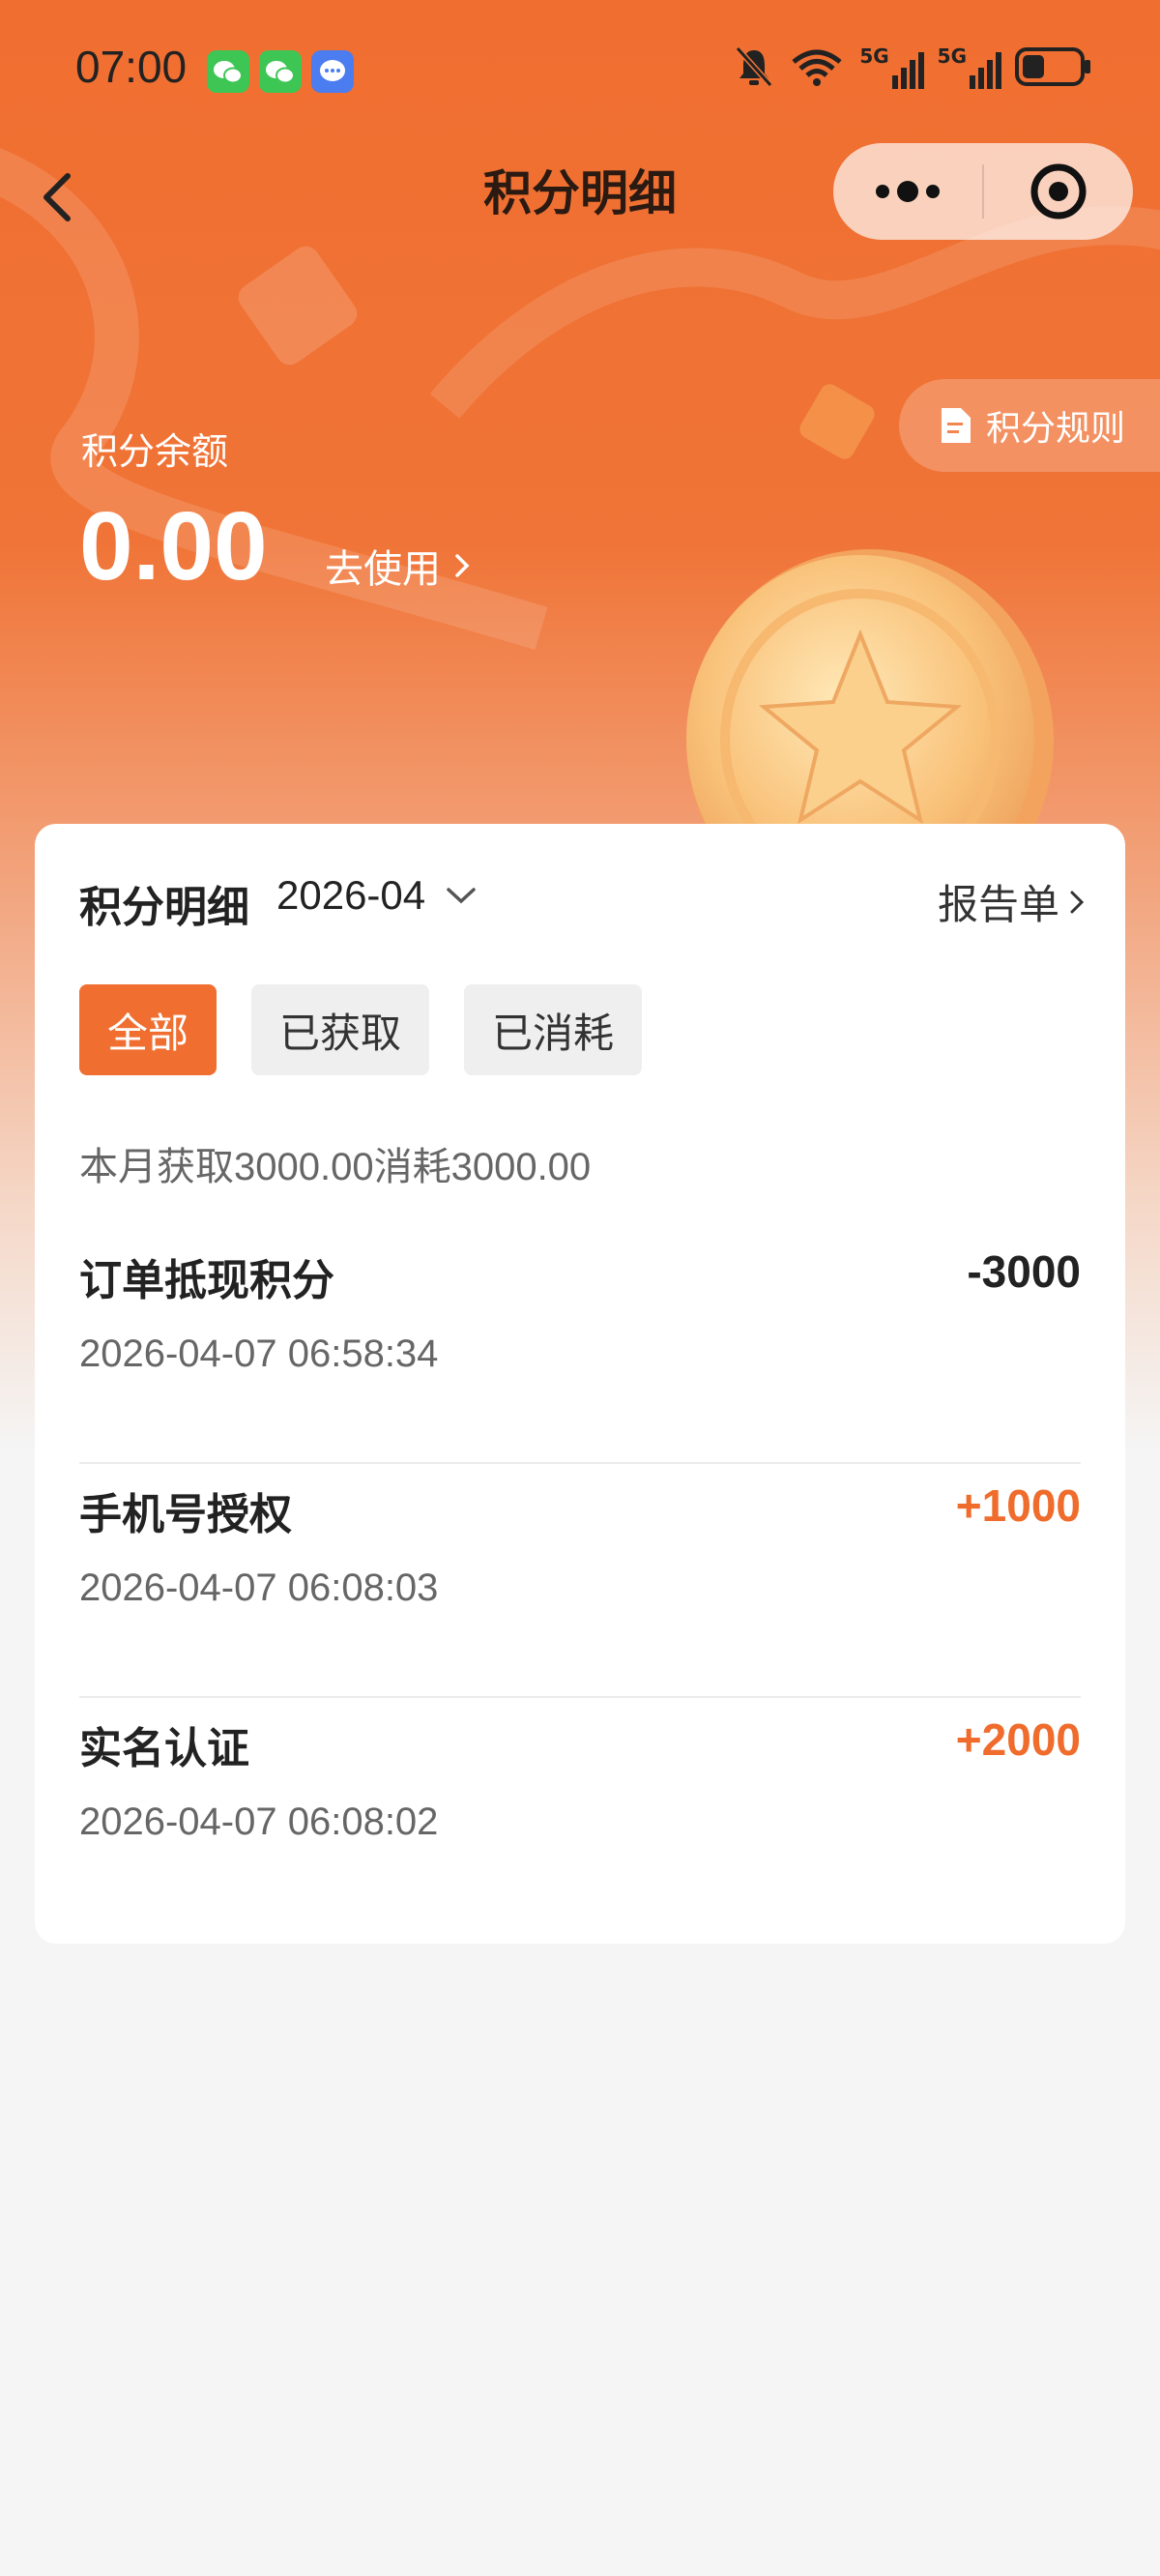 This screenshot has height=2576, width=1160. I want to click on points-rules-label: 积分规则, so click(1056, 429).